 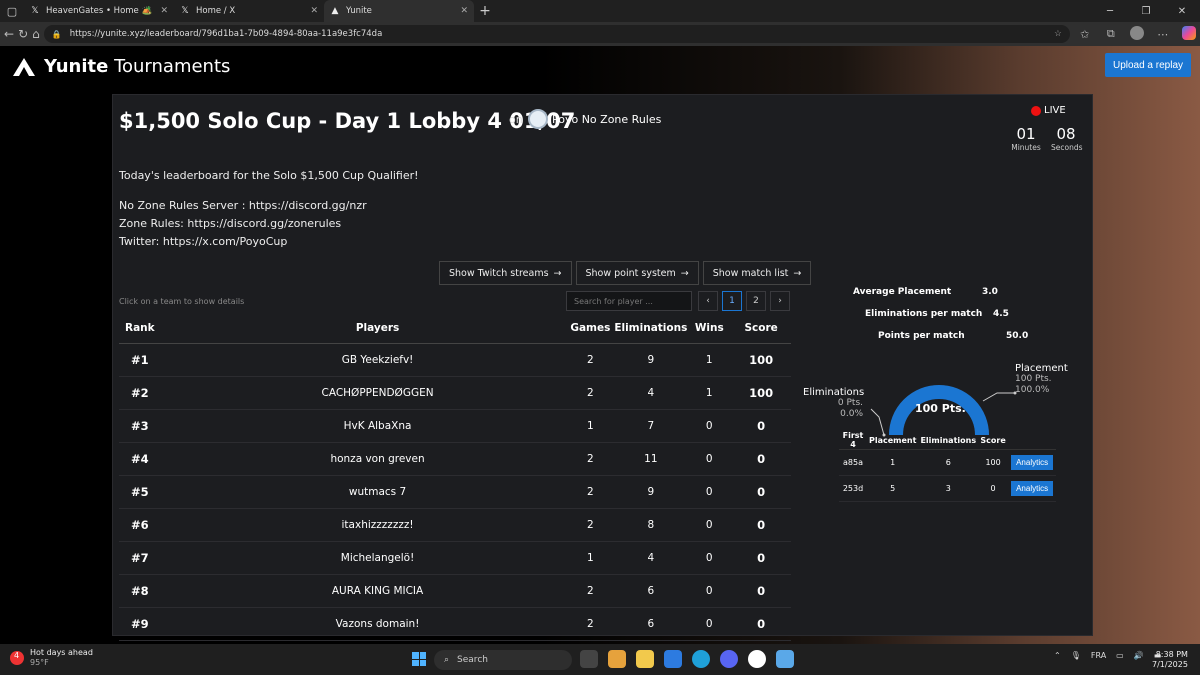 What do you see at coordinates (1058, 34) in the screenshot?
I see `favorite-star-icon: ☆` at bounding box center [1058, 34].